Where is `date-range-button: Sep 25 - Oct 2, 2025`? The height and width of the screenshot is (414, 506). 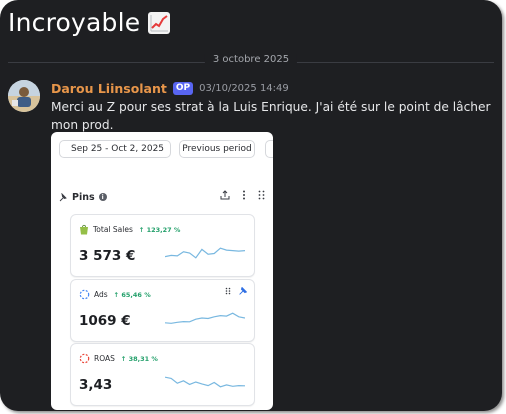
date-range-button: Sep 25 - Oct 2, 2025 is located at coordinates (115, 149).